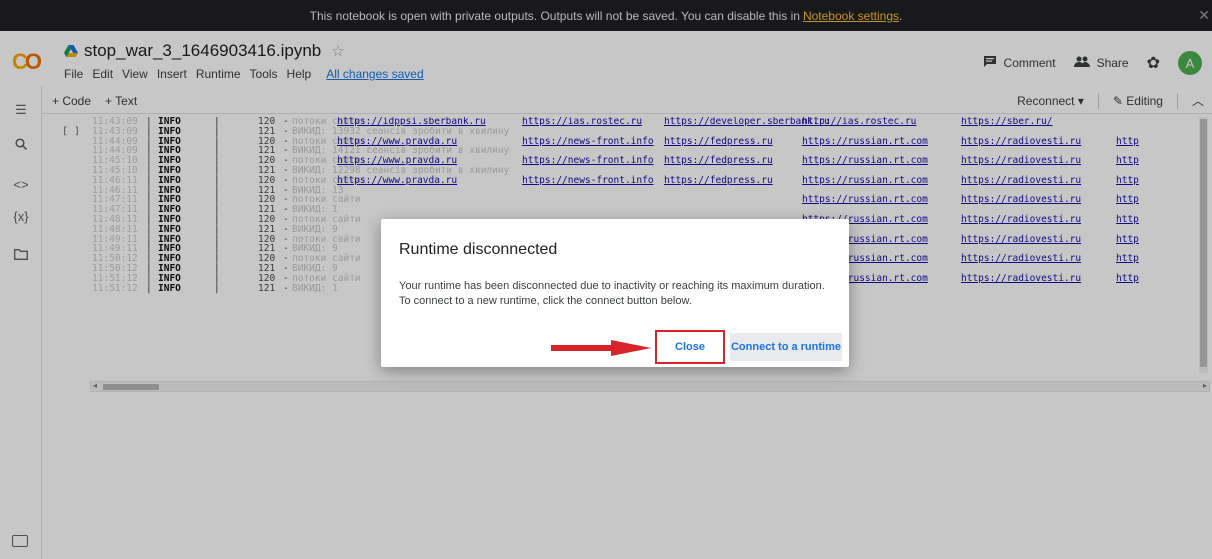 Image resolution: width=1212 pixels, height=559 pixels. Describe the element at coordinates (478, 249) in the screenshot. I see `dialog-title: Runtime disconnected` at that location.